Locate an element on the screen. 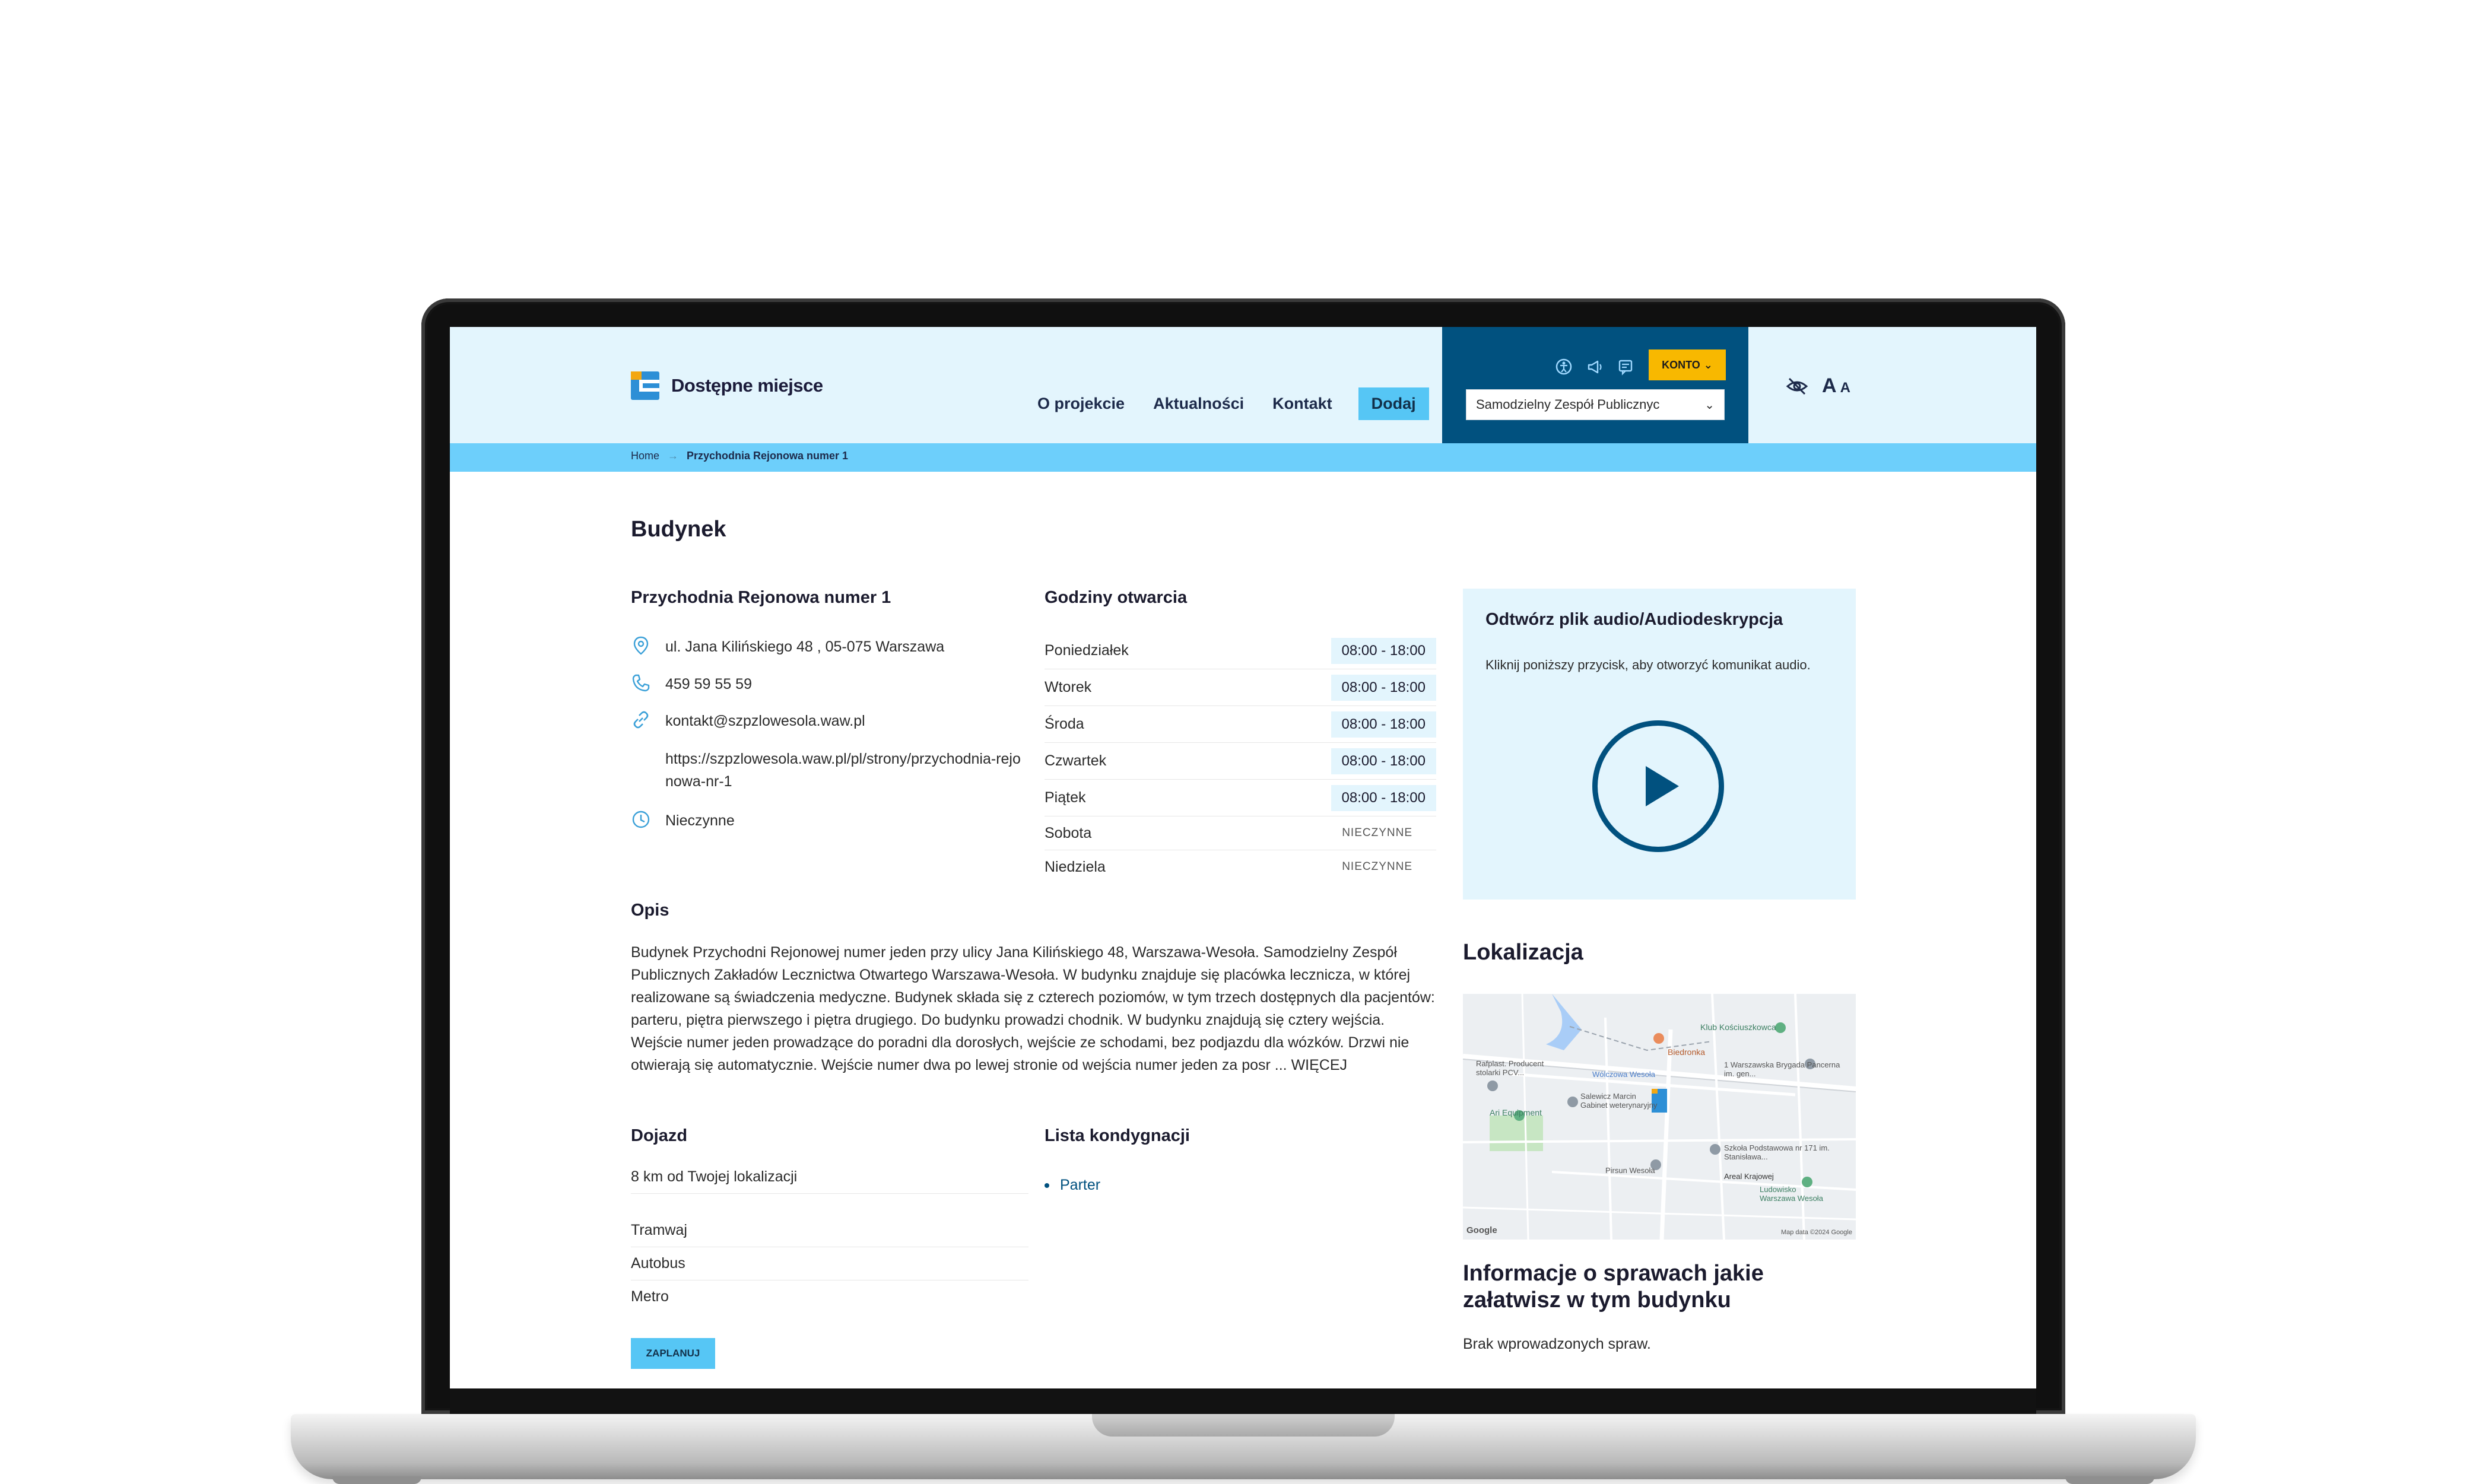 Image resolution: width=2473 pixels, height=1484 pixels. hours-day: Czwartek is located at coordinates (1076, 760).